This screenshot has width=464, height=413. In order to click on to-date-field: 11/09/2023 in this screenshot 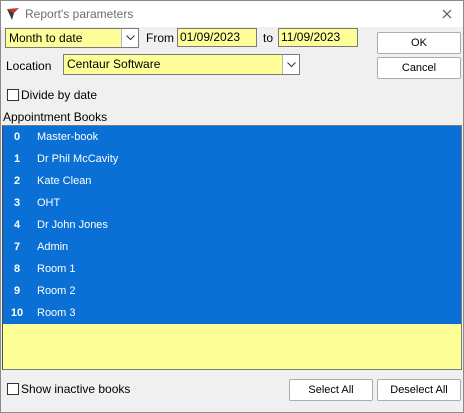, I will do `click(318, 37)`.